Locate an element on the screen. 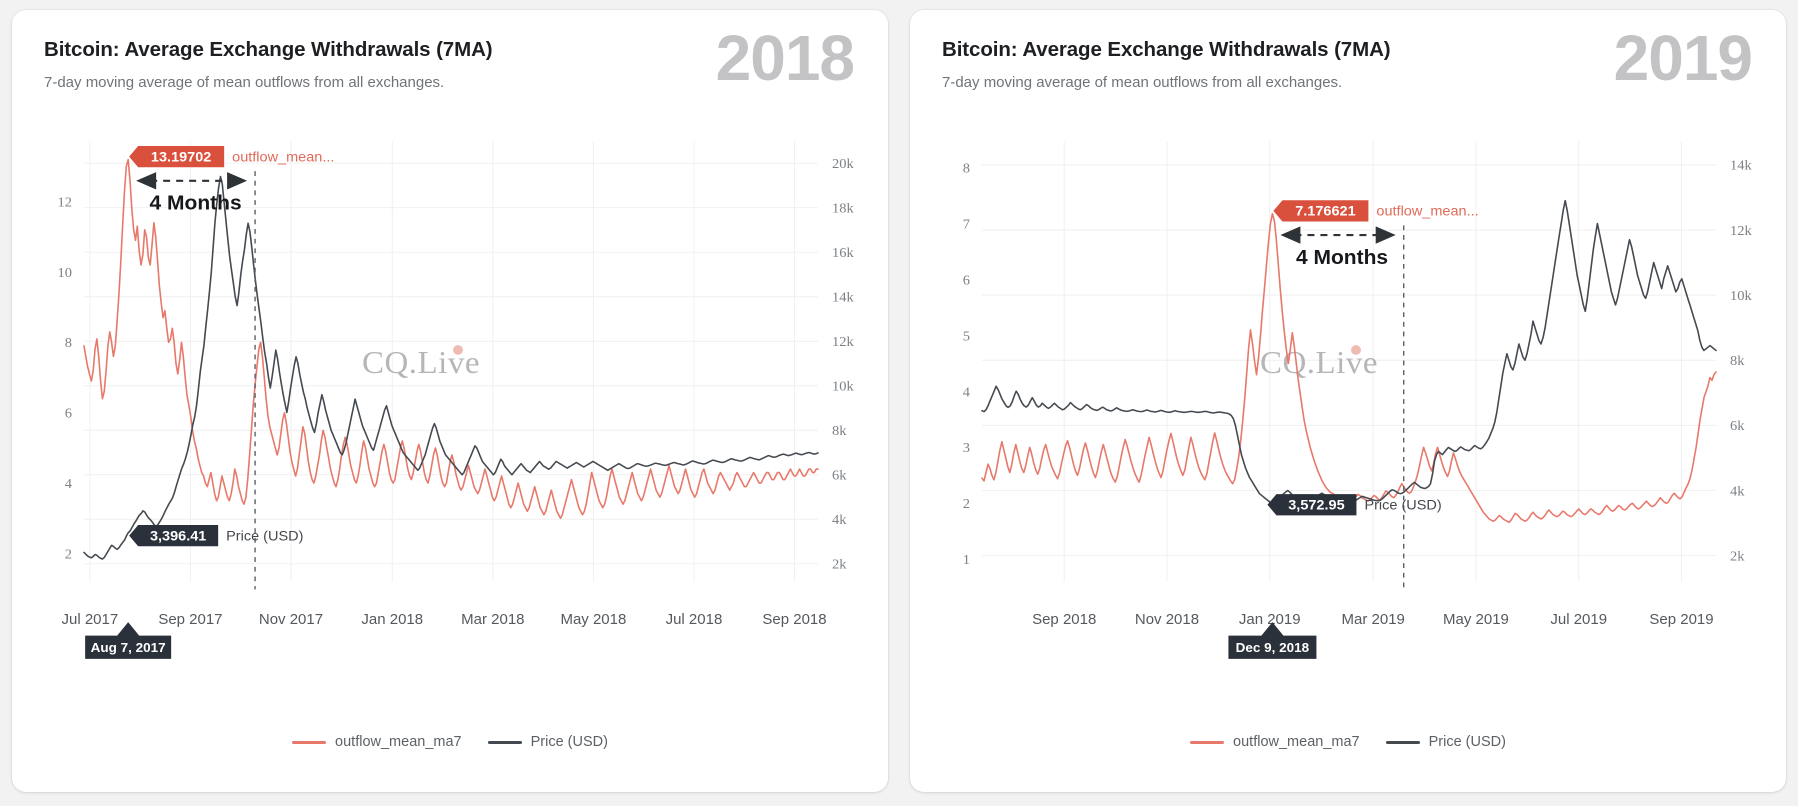 The width and height of the screenshot is (1798, 806). year-watermark: 2018 is located at coordinates (785, 58).